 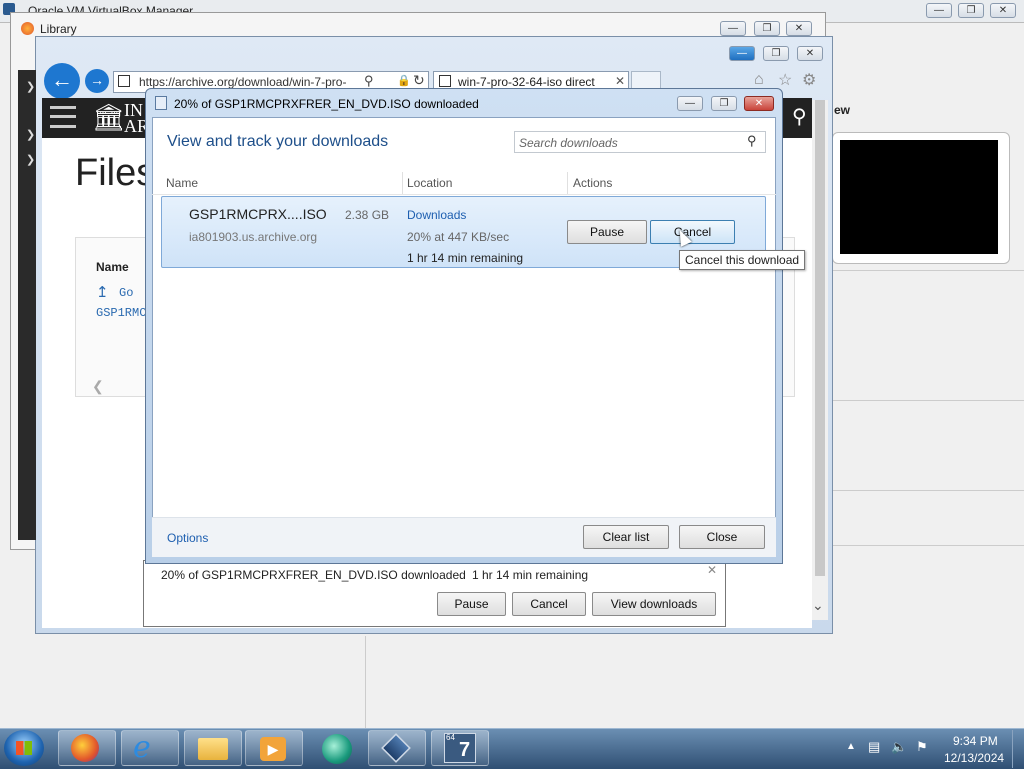 What do you see at coordinates (568, 143) in the screenshot?
I see `search-downloads-input: Search downloads` at bounding box center [568, 143].